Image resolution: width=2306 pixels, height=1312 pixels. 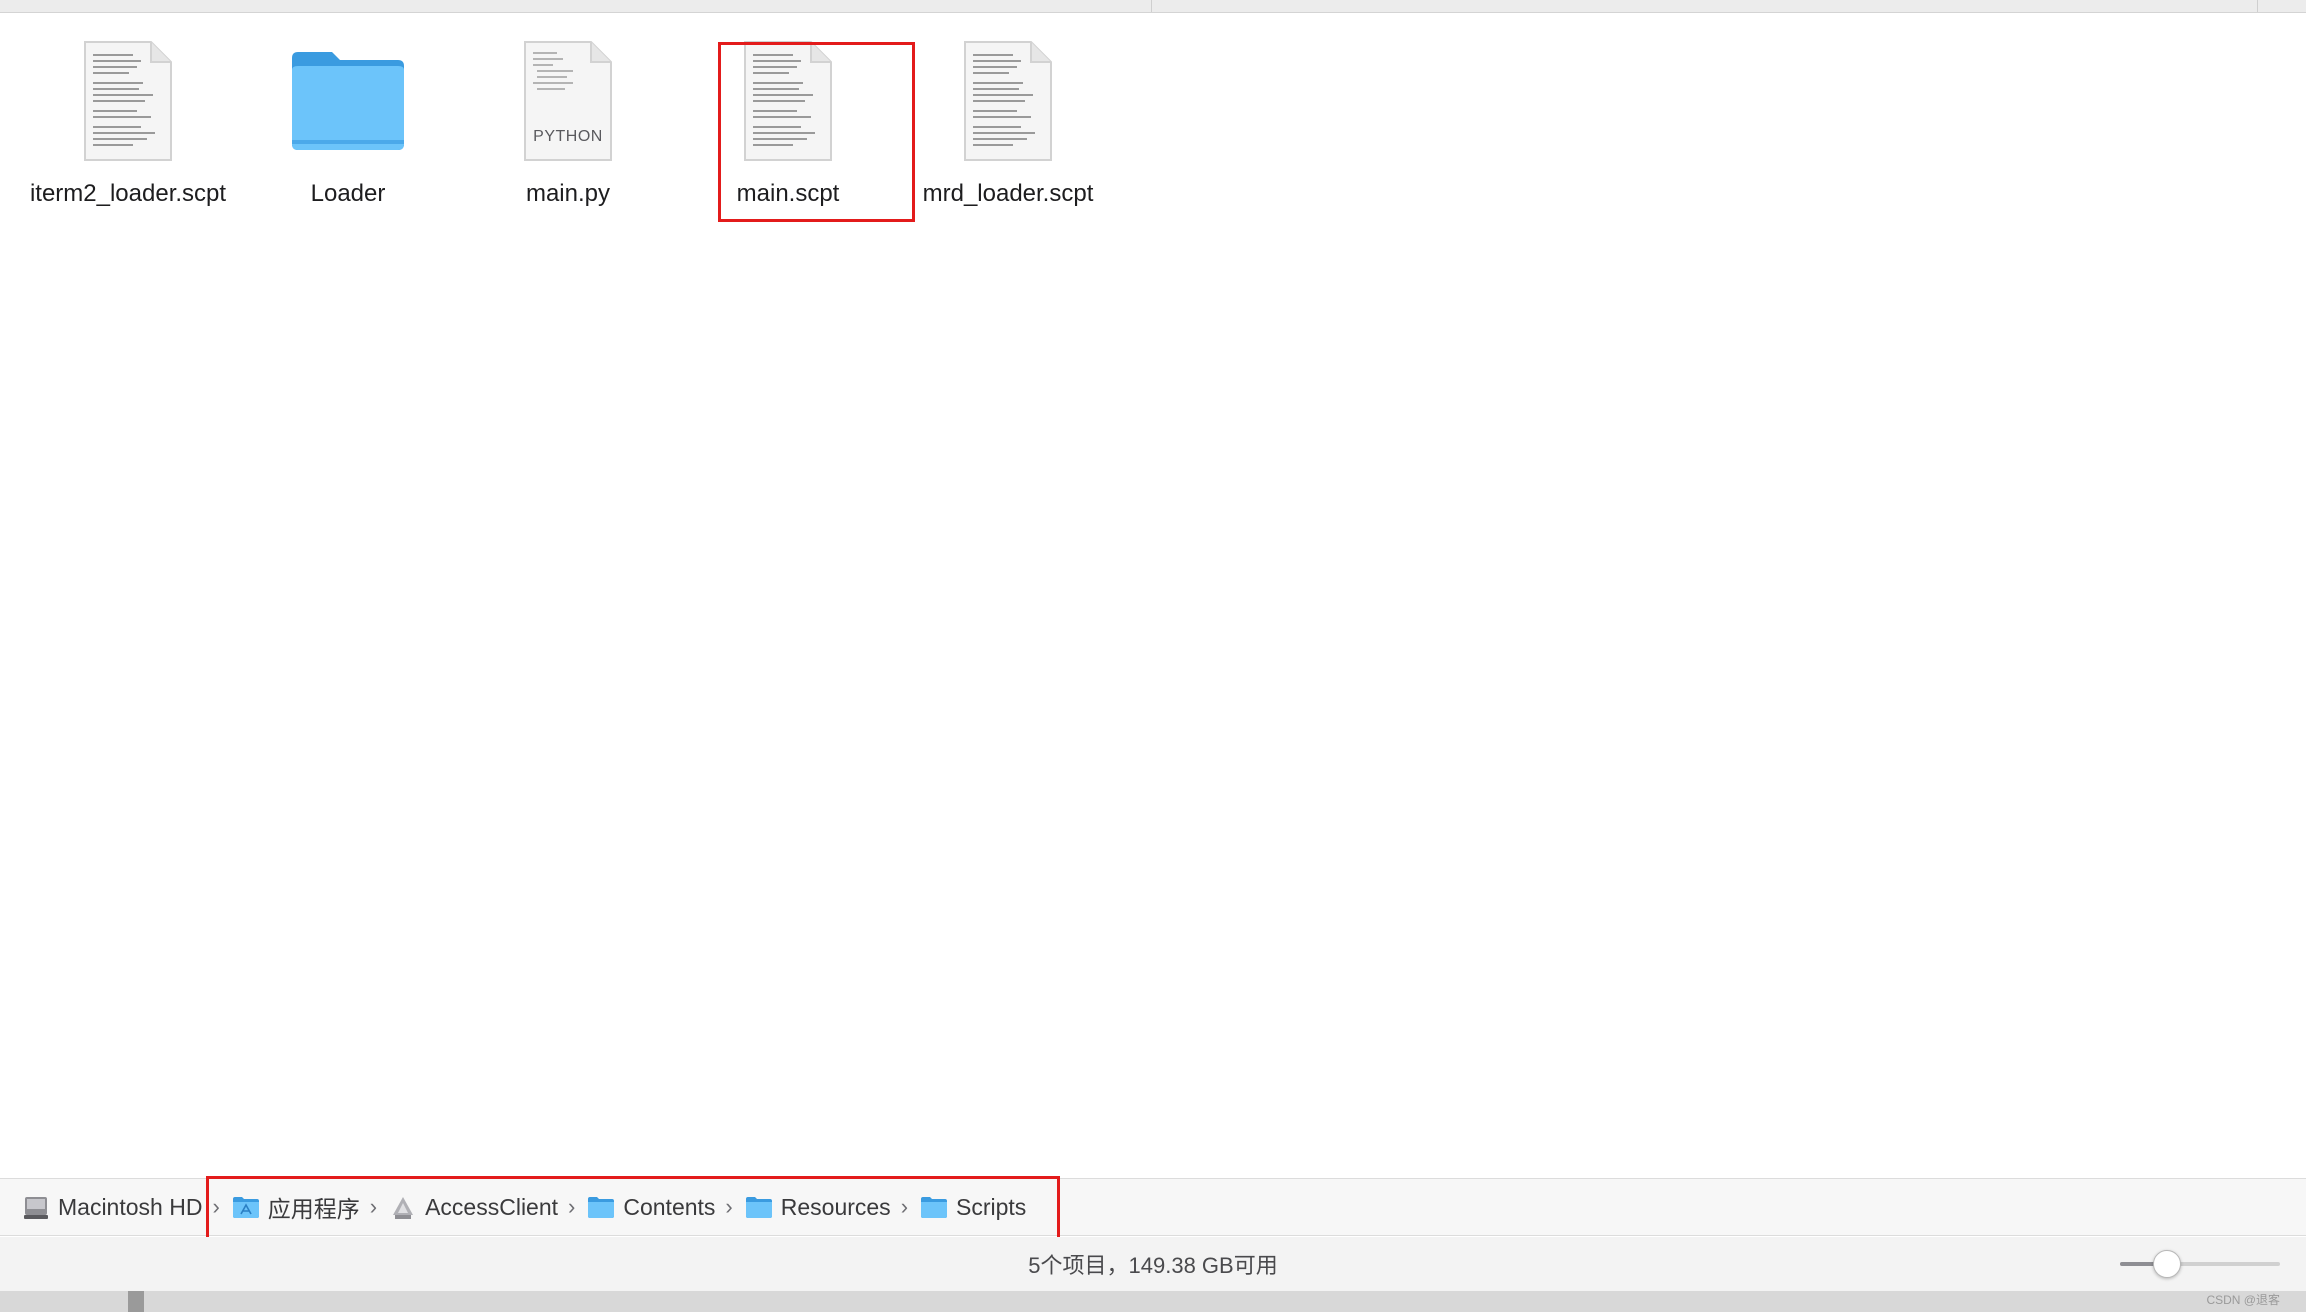 What do you see at coordinates (128, 193) in the screenshot?
I see `file-name: iterm2_loader.scpt` at bounding box center [128, 193].